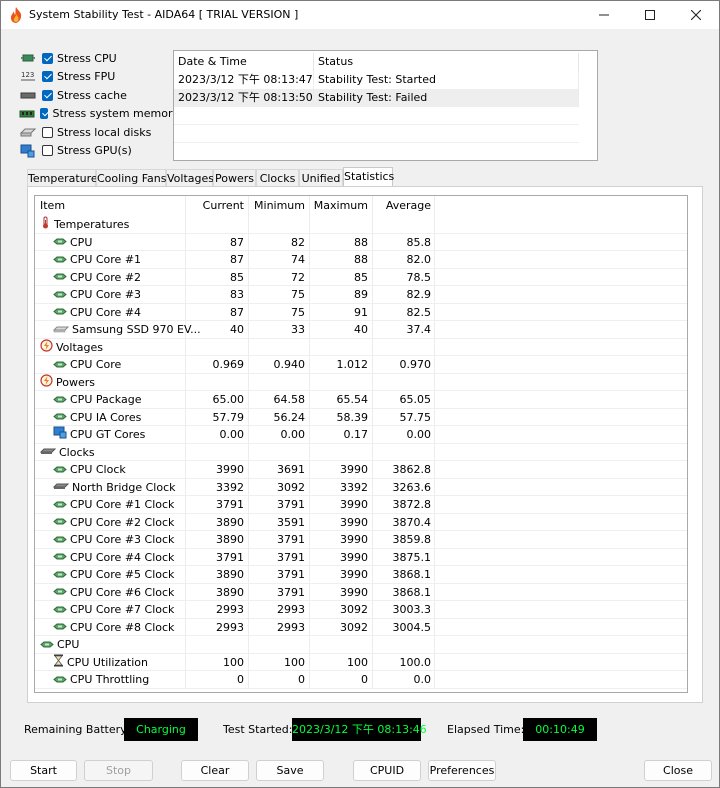 The height and width of the screenshot is (788, 720). Describe the element at coordinates (99, 95) in the screenshot. I see `stress-cache-option: Stress cache` at that location.